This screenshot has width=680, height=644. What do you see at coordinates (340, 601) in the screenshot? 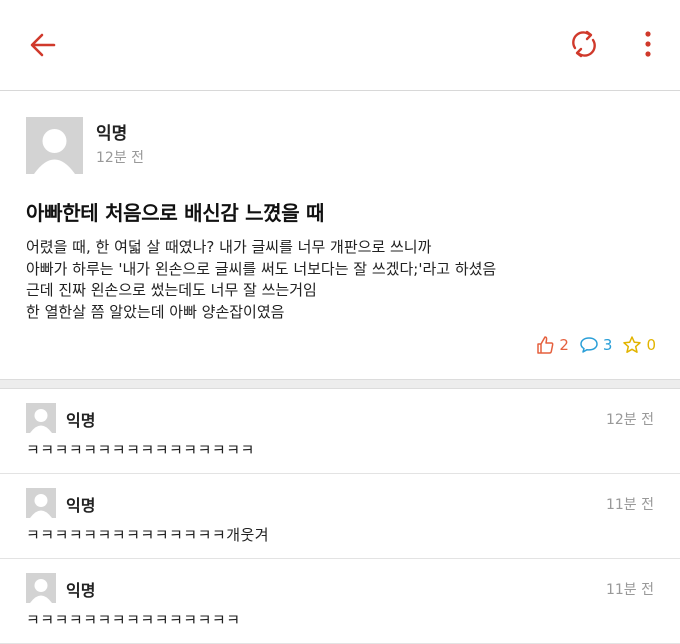
I see `comment-item: 익명 11분 전 ㅋㅋㅋㅋㅋㅋㅋㅋㅋㅋㅋㅋㅋㅋㅋ` at bounding box center [340, 601].